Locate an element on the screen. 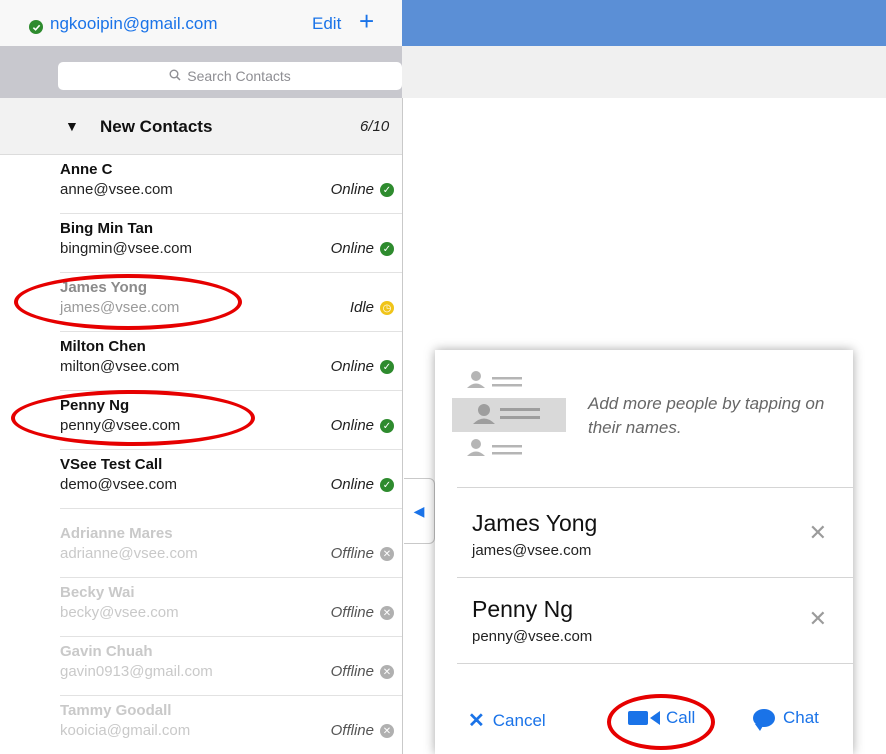 The image size is (886, 754). selected-contact-name: Penny Ng is located at coordinates (523, 609).